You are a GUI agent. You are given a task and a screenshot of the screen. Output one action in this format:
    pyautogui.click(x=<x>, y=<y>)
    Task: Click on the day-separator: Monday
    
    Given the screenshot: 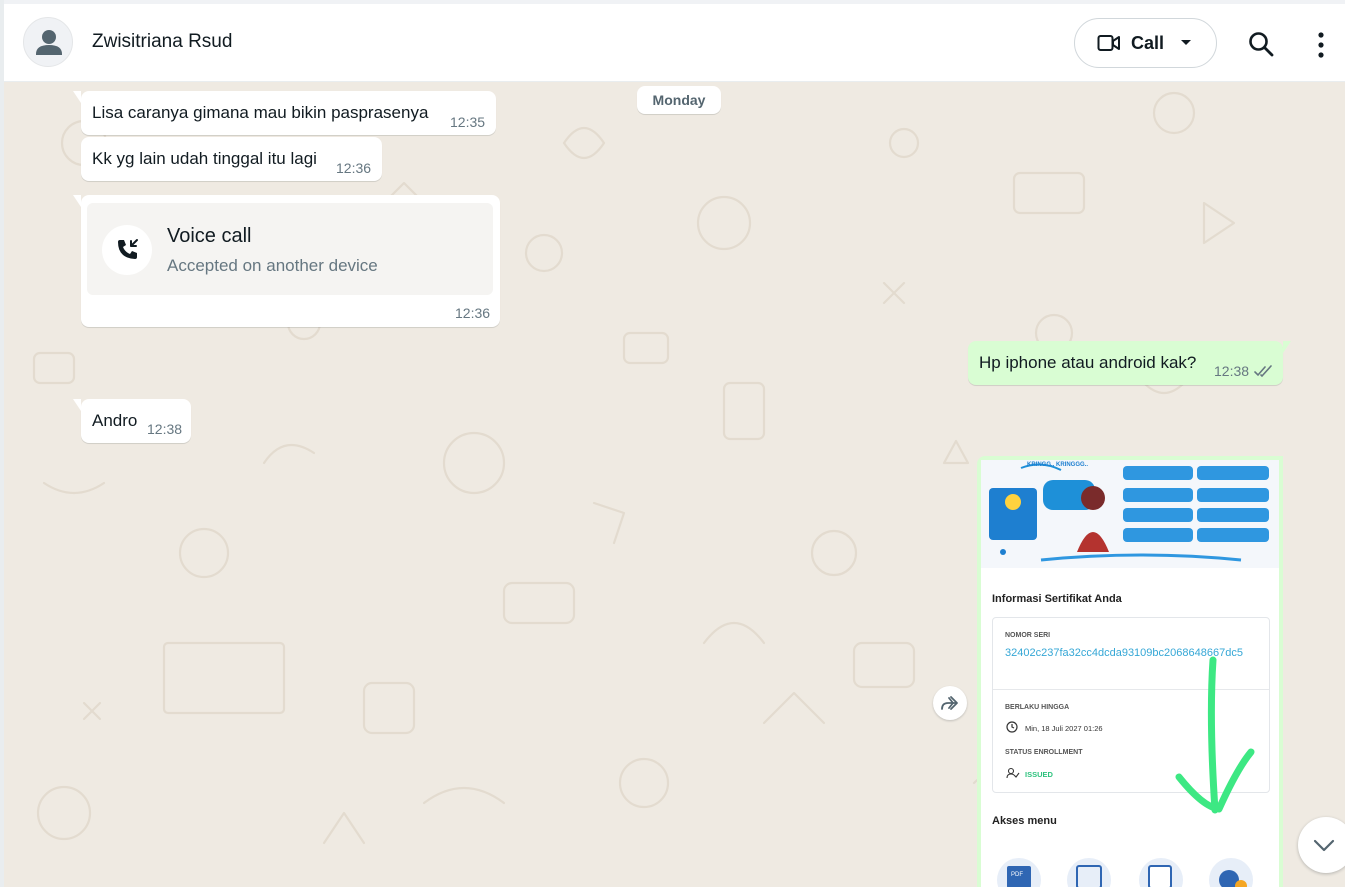 What is the action you would take?
    pyautogui.click(x=679, y=100)
    